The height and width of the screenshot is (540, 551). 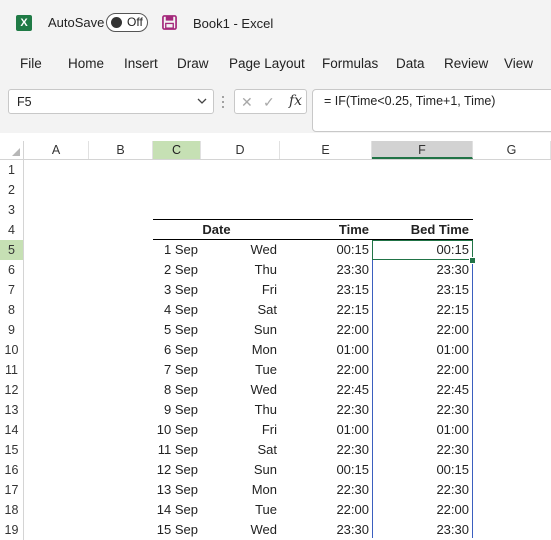 I want to click on bed-time-cell: 23:15, so click(x=420, y=290).